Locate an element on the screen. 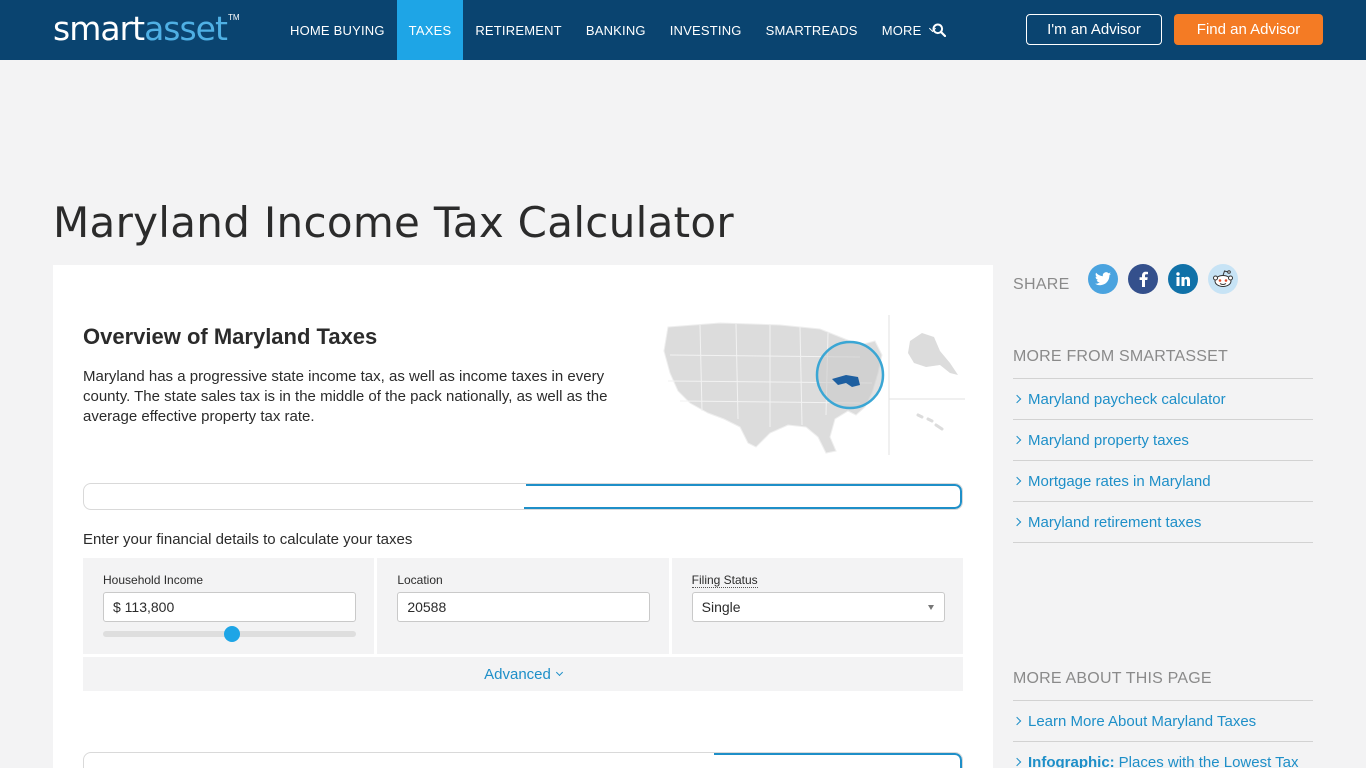  location-input: 20588 is located at coordinates (524, 607).